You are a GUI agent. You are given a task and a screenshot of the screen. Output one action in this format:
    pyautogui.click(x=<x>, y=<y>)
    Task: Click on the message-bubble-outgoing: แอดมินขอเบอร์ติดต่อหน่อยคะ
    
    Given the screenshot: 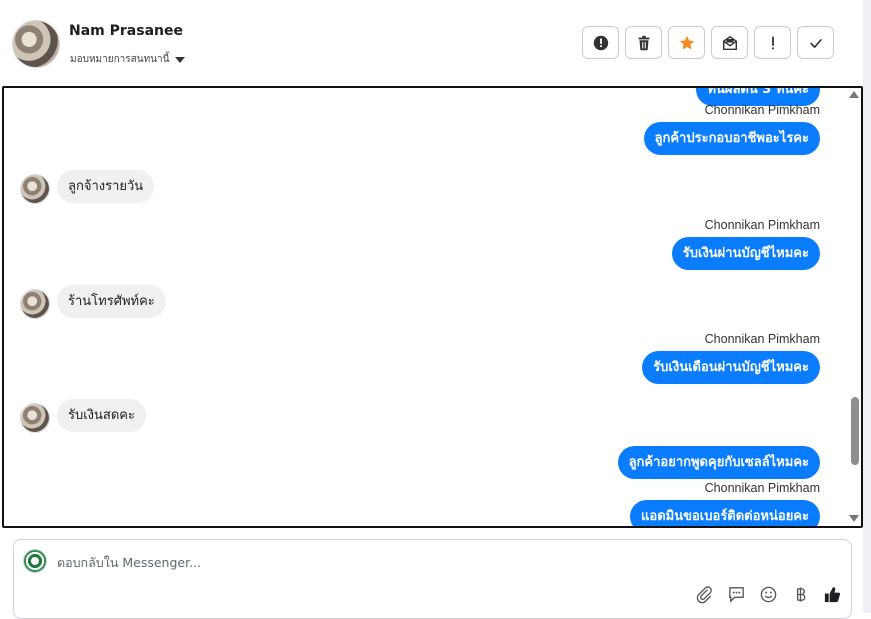 What is the action you would take?
    pyautogui.click(x=725, y=513)
    